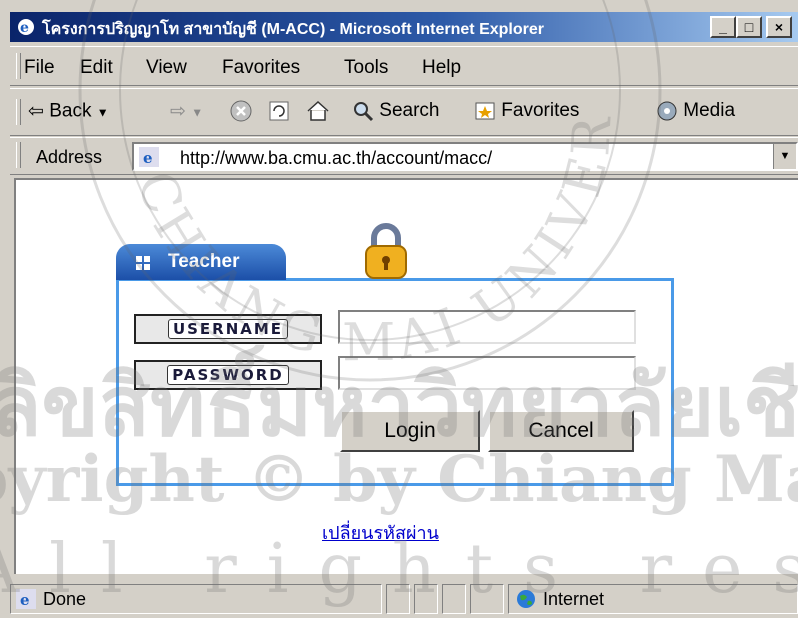 This screenshot has width=798, height=618. What do you see at coordinates (336, 158) in the screenshot?
I see `address-url: http://www.ba.cmu.ac.th/account/macc/` at bounding box center [336, 158].